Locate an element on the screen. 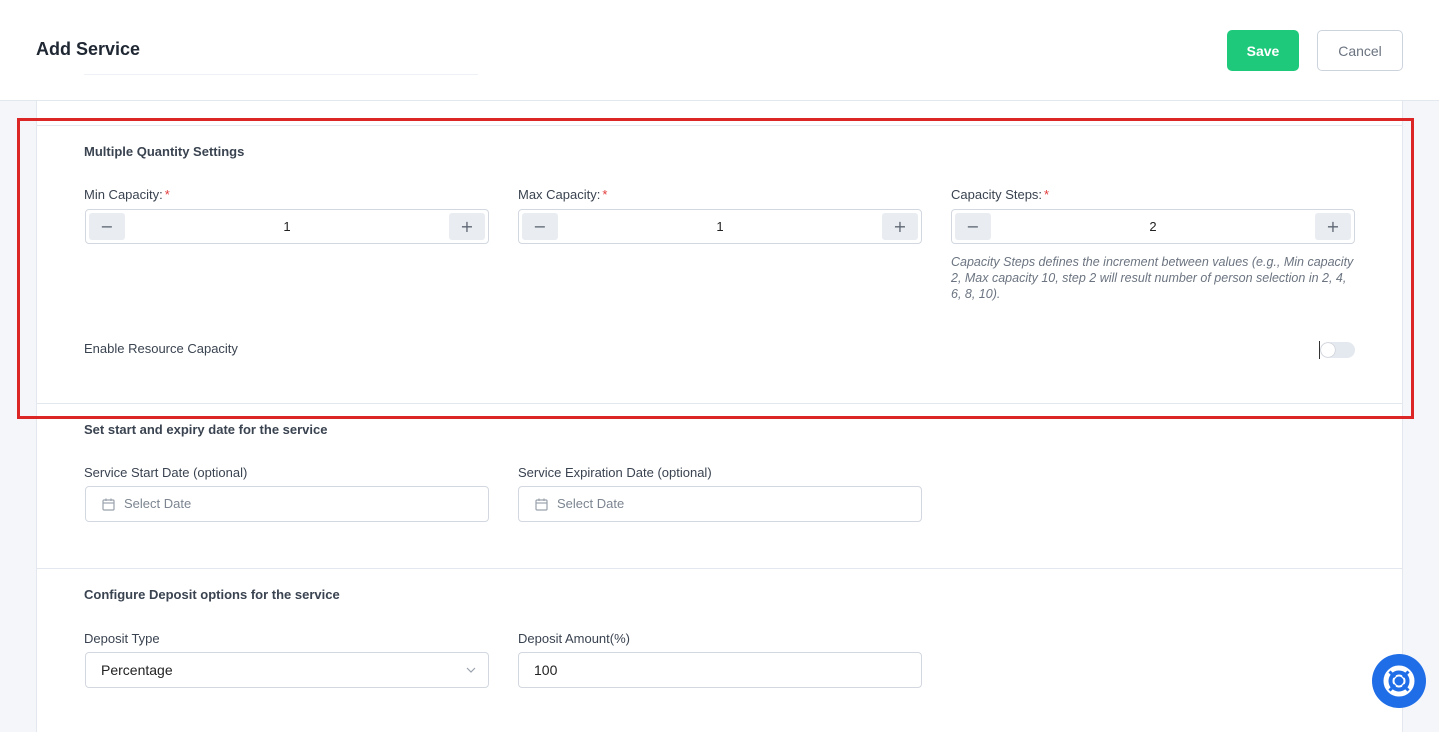  max-capacity-label: Max Capacity: * is located at coordinates (562, 194).